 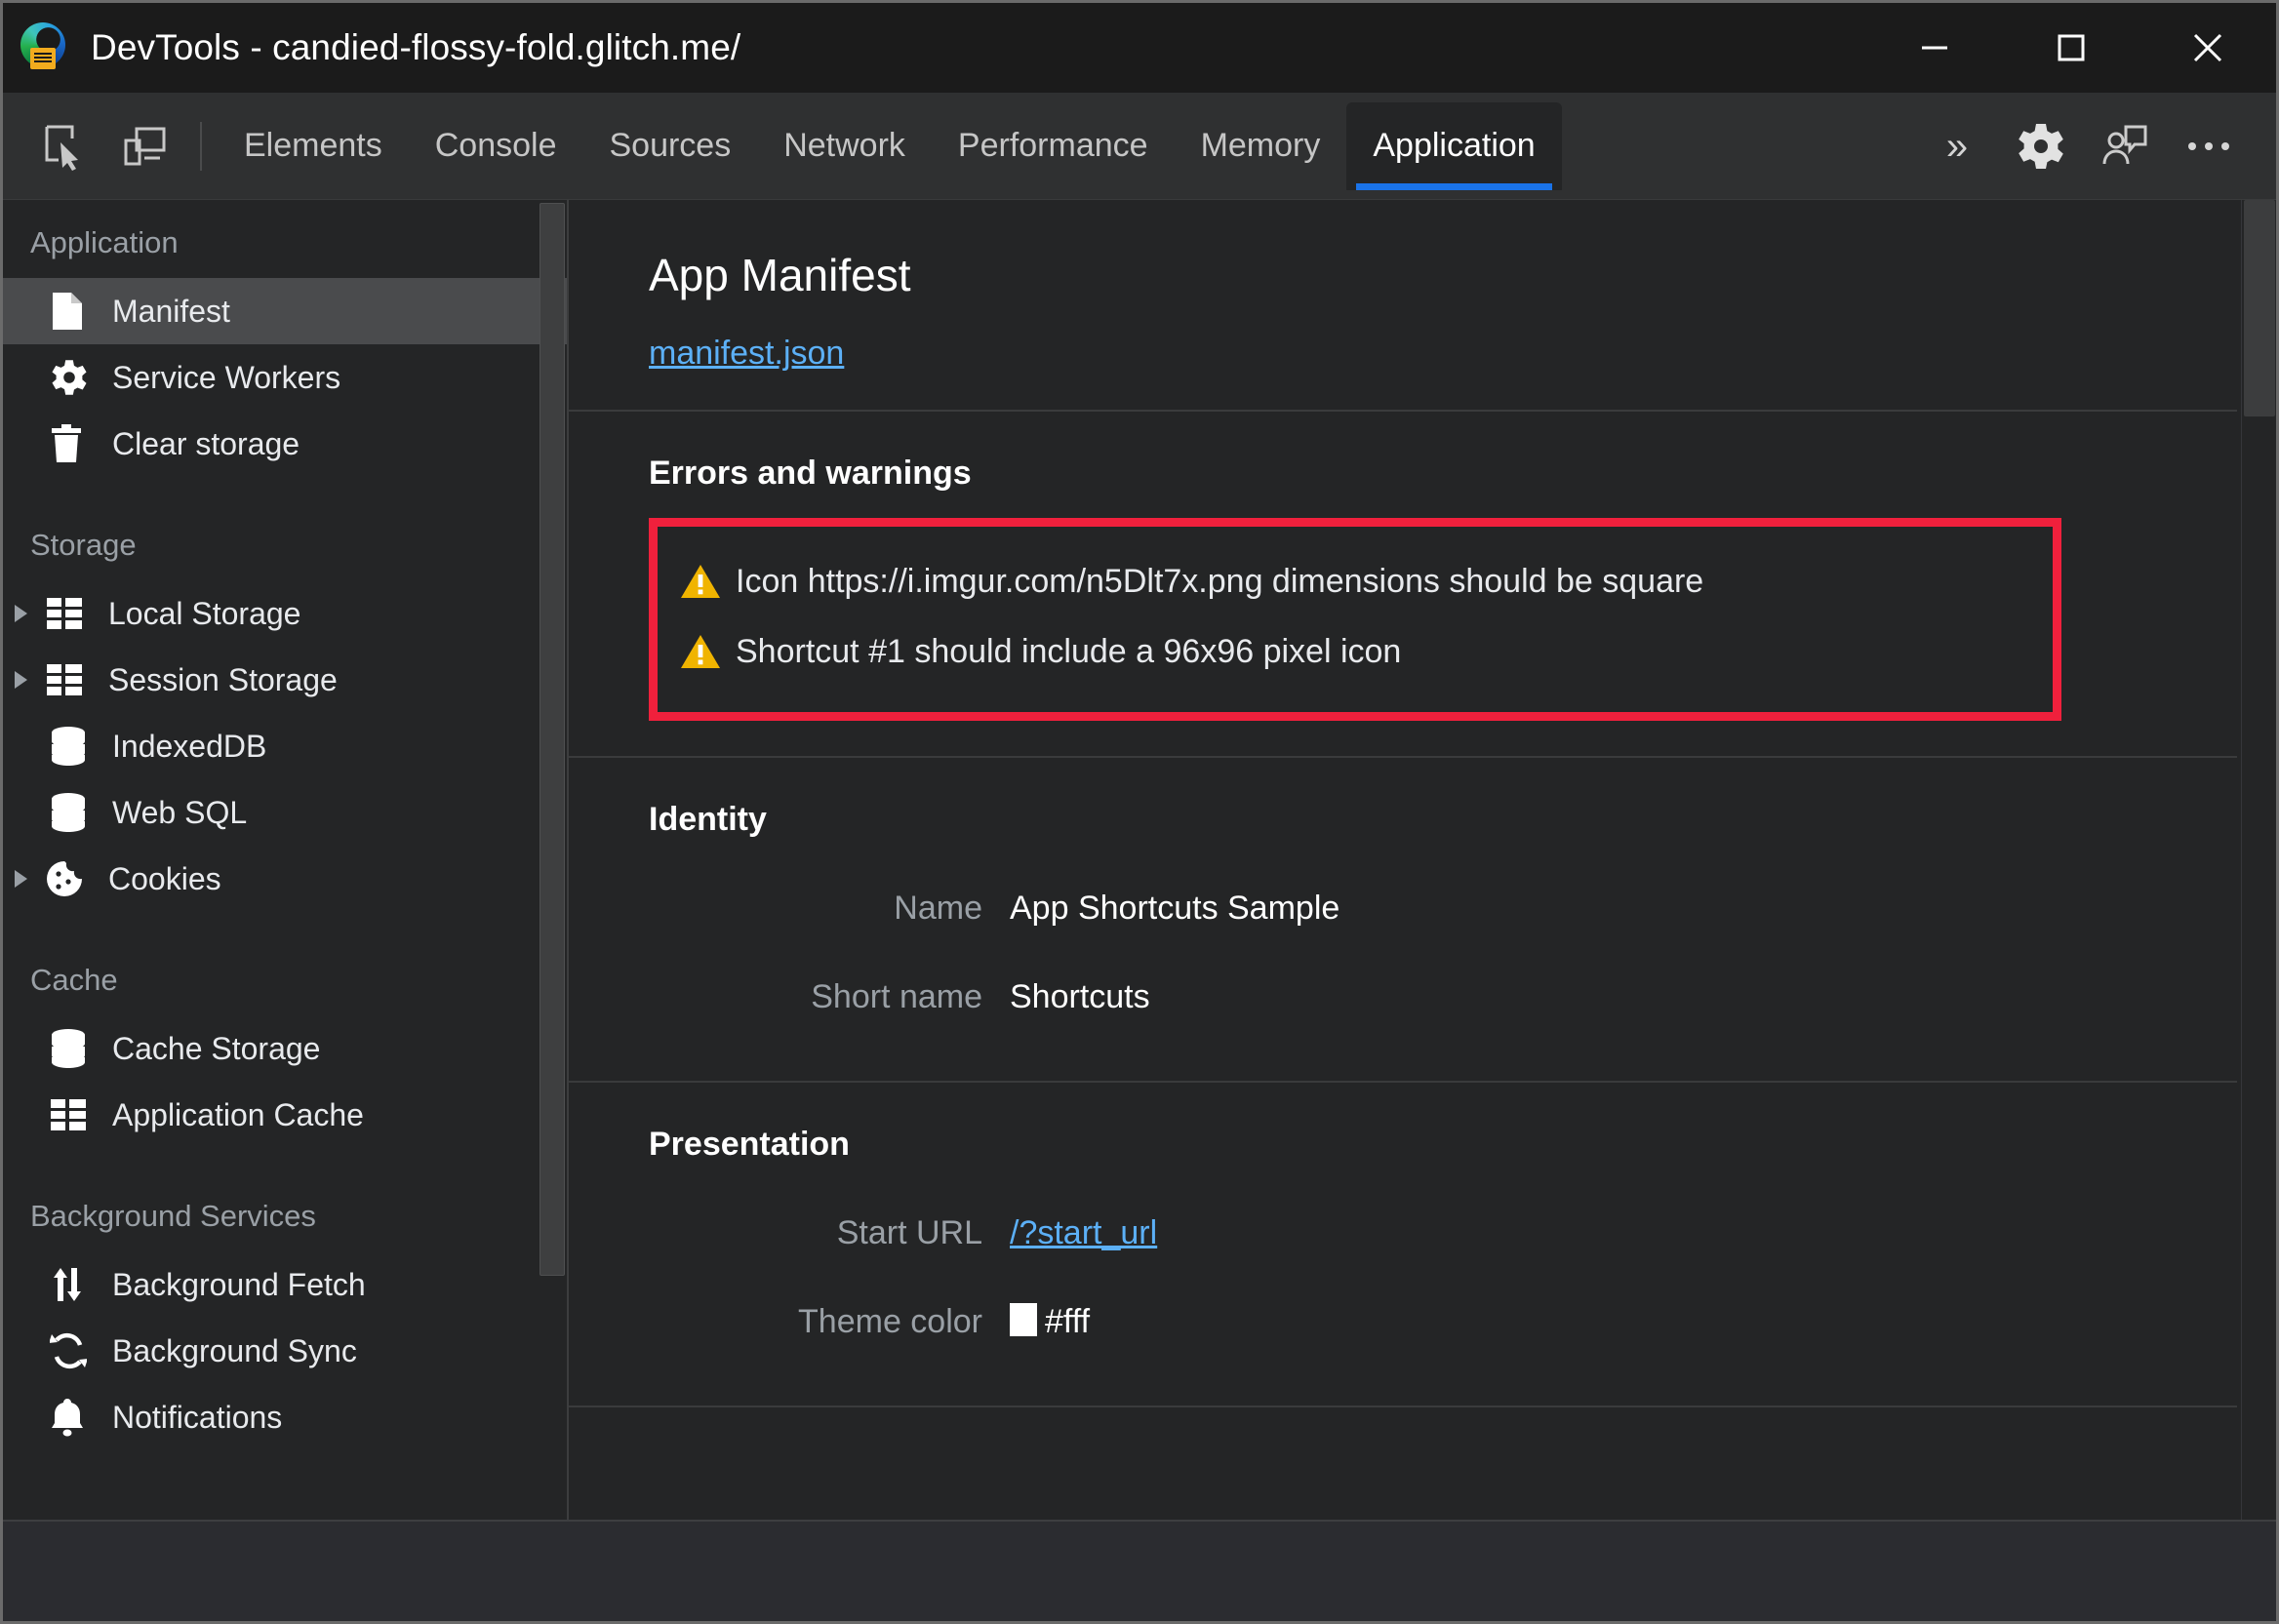 What do you see at coordinates (1080, 996) in the screenshot?
I see `field-value: Shortcuts` at bounding box center [1080, 996].